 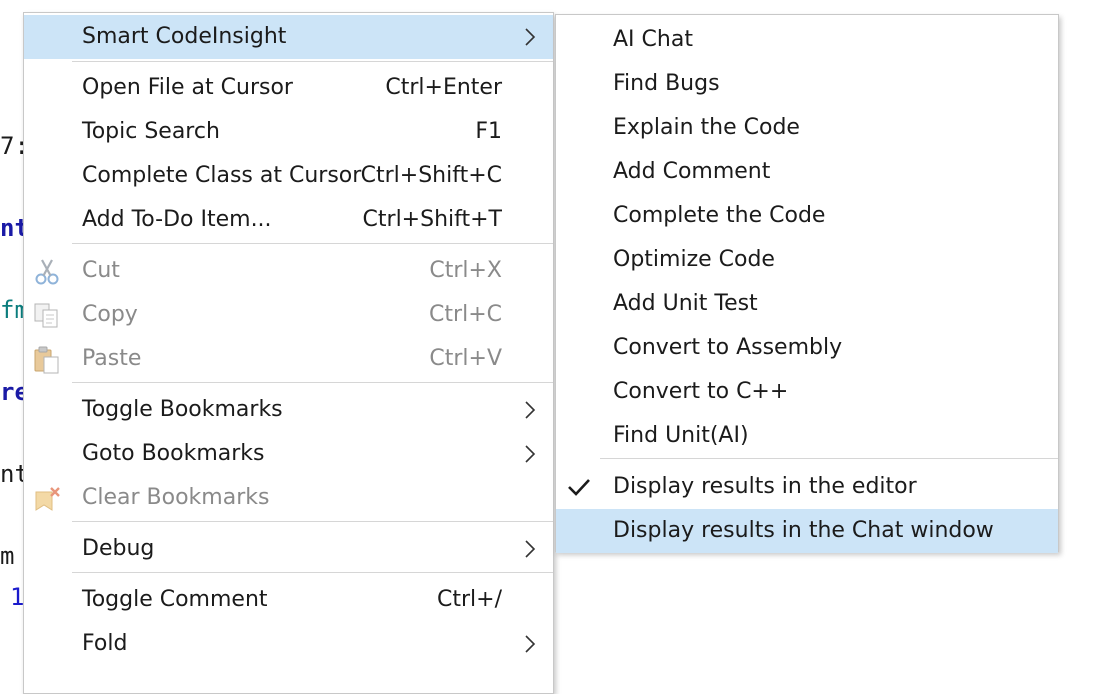 What do you see at coordinates (694, 259) in the screenshot?
I see `menu-item-label: Optimize Code` at bounding box center [694, 259].